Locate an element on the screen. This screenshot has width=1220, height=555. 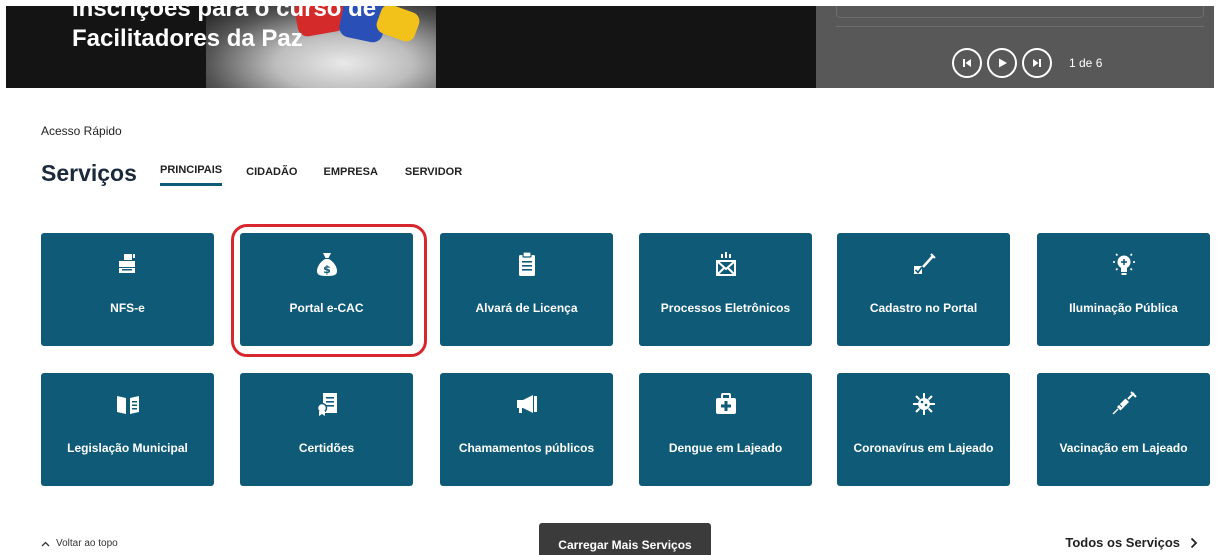
service-tabs: PRINCIPAIS CIDADÃO EMPRESA SERVIDOR is located at coordinates (326, 175).